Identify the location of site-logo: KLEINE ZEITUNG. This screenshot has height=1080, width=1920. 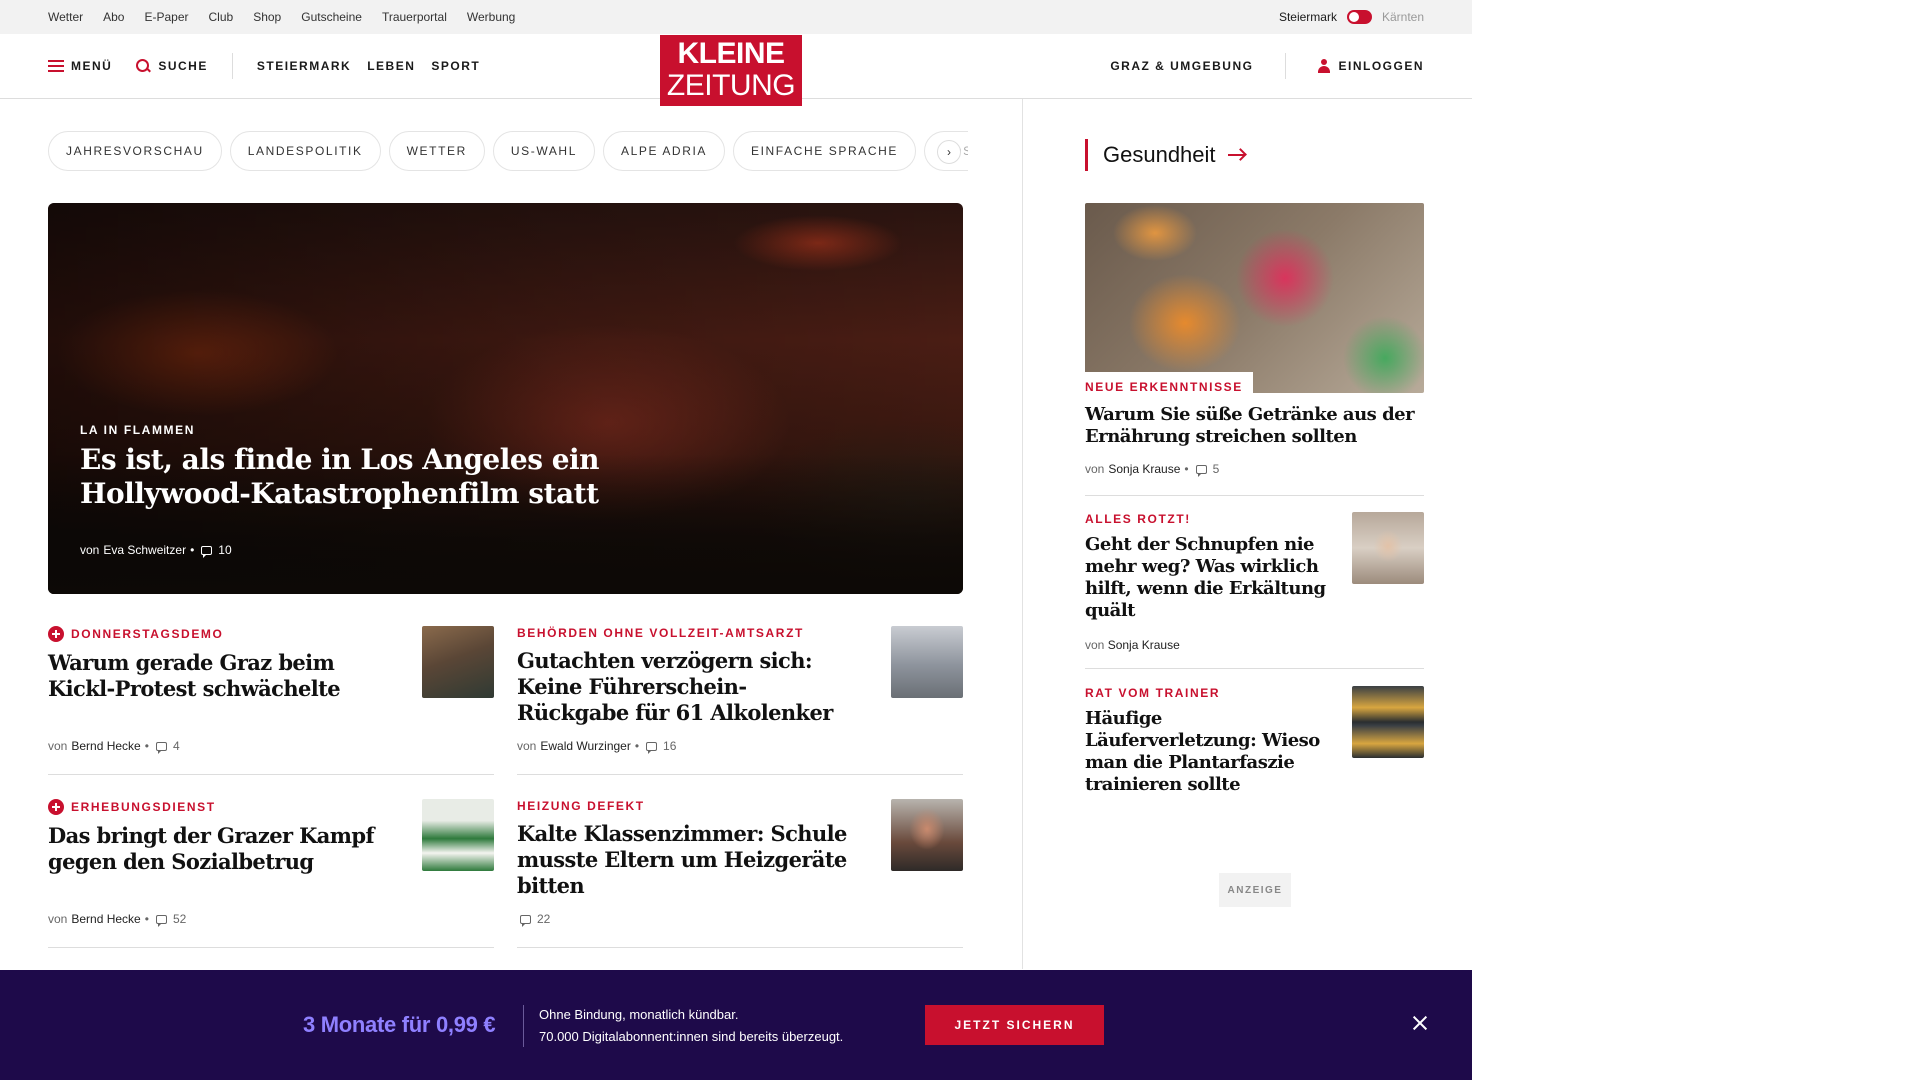
(731, 70).